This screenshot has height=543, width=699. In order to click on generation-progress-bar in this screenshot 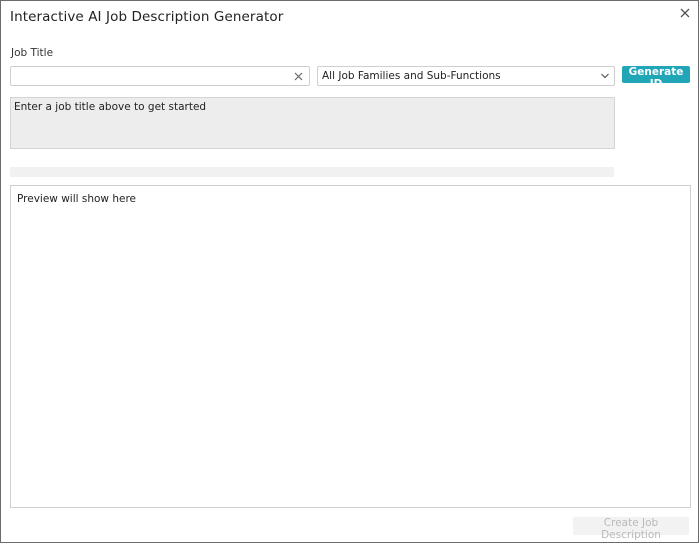, I will do `click(312, 172)`.